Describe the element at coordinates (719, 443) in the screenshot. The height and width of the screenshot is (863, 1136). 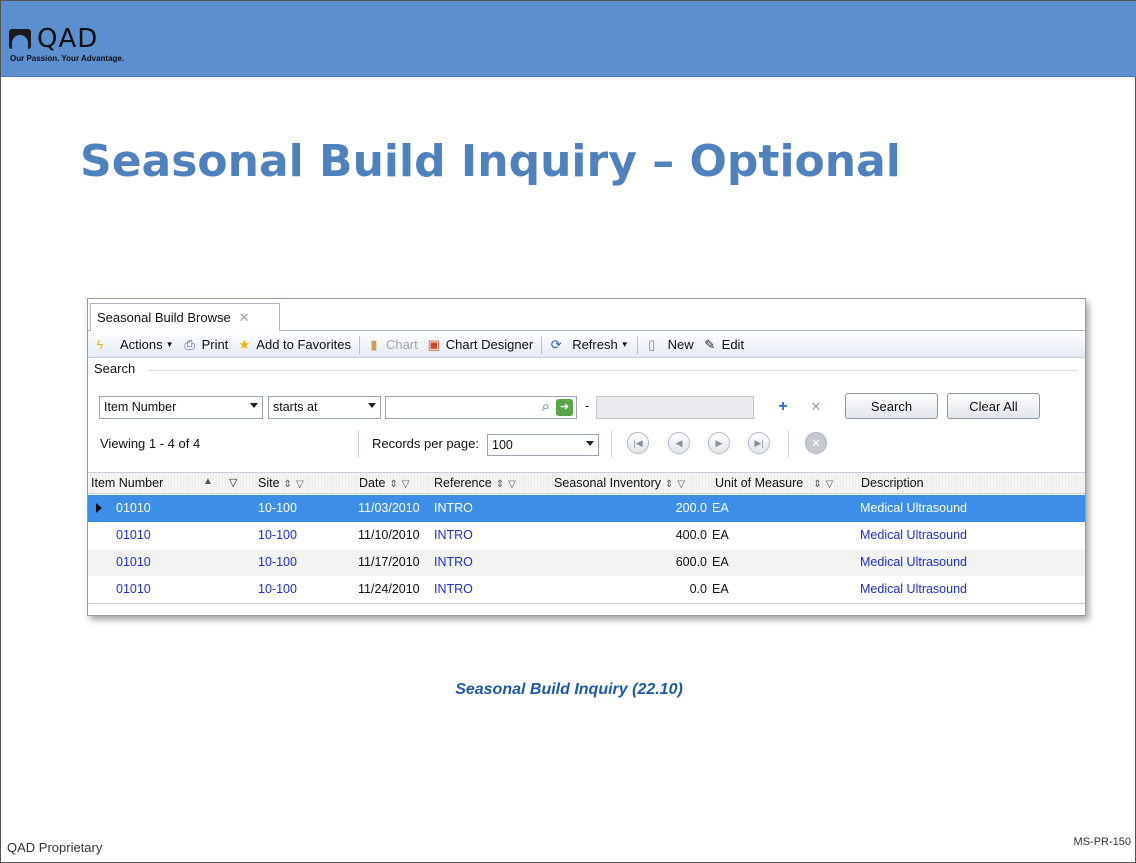
I see `next-page-icon: ▶` at that location.